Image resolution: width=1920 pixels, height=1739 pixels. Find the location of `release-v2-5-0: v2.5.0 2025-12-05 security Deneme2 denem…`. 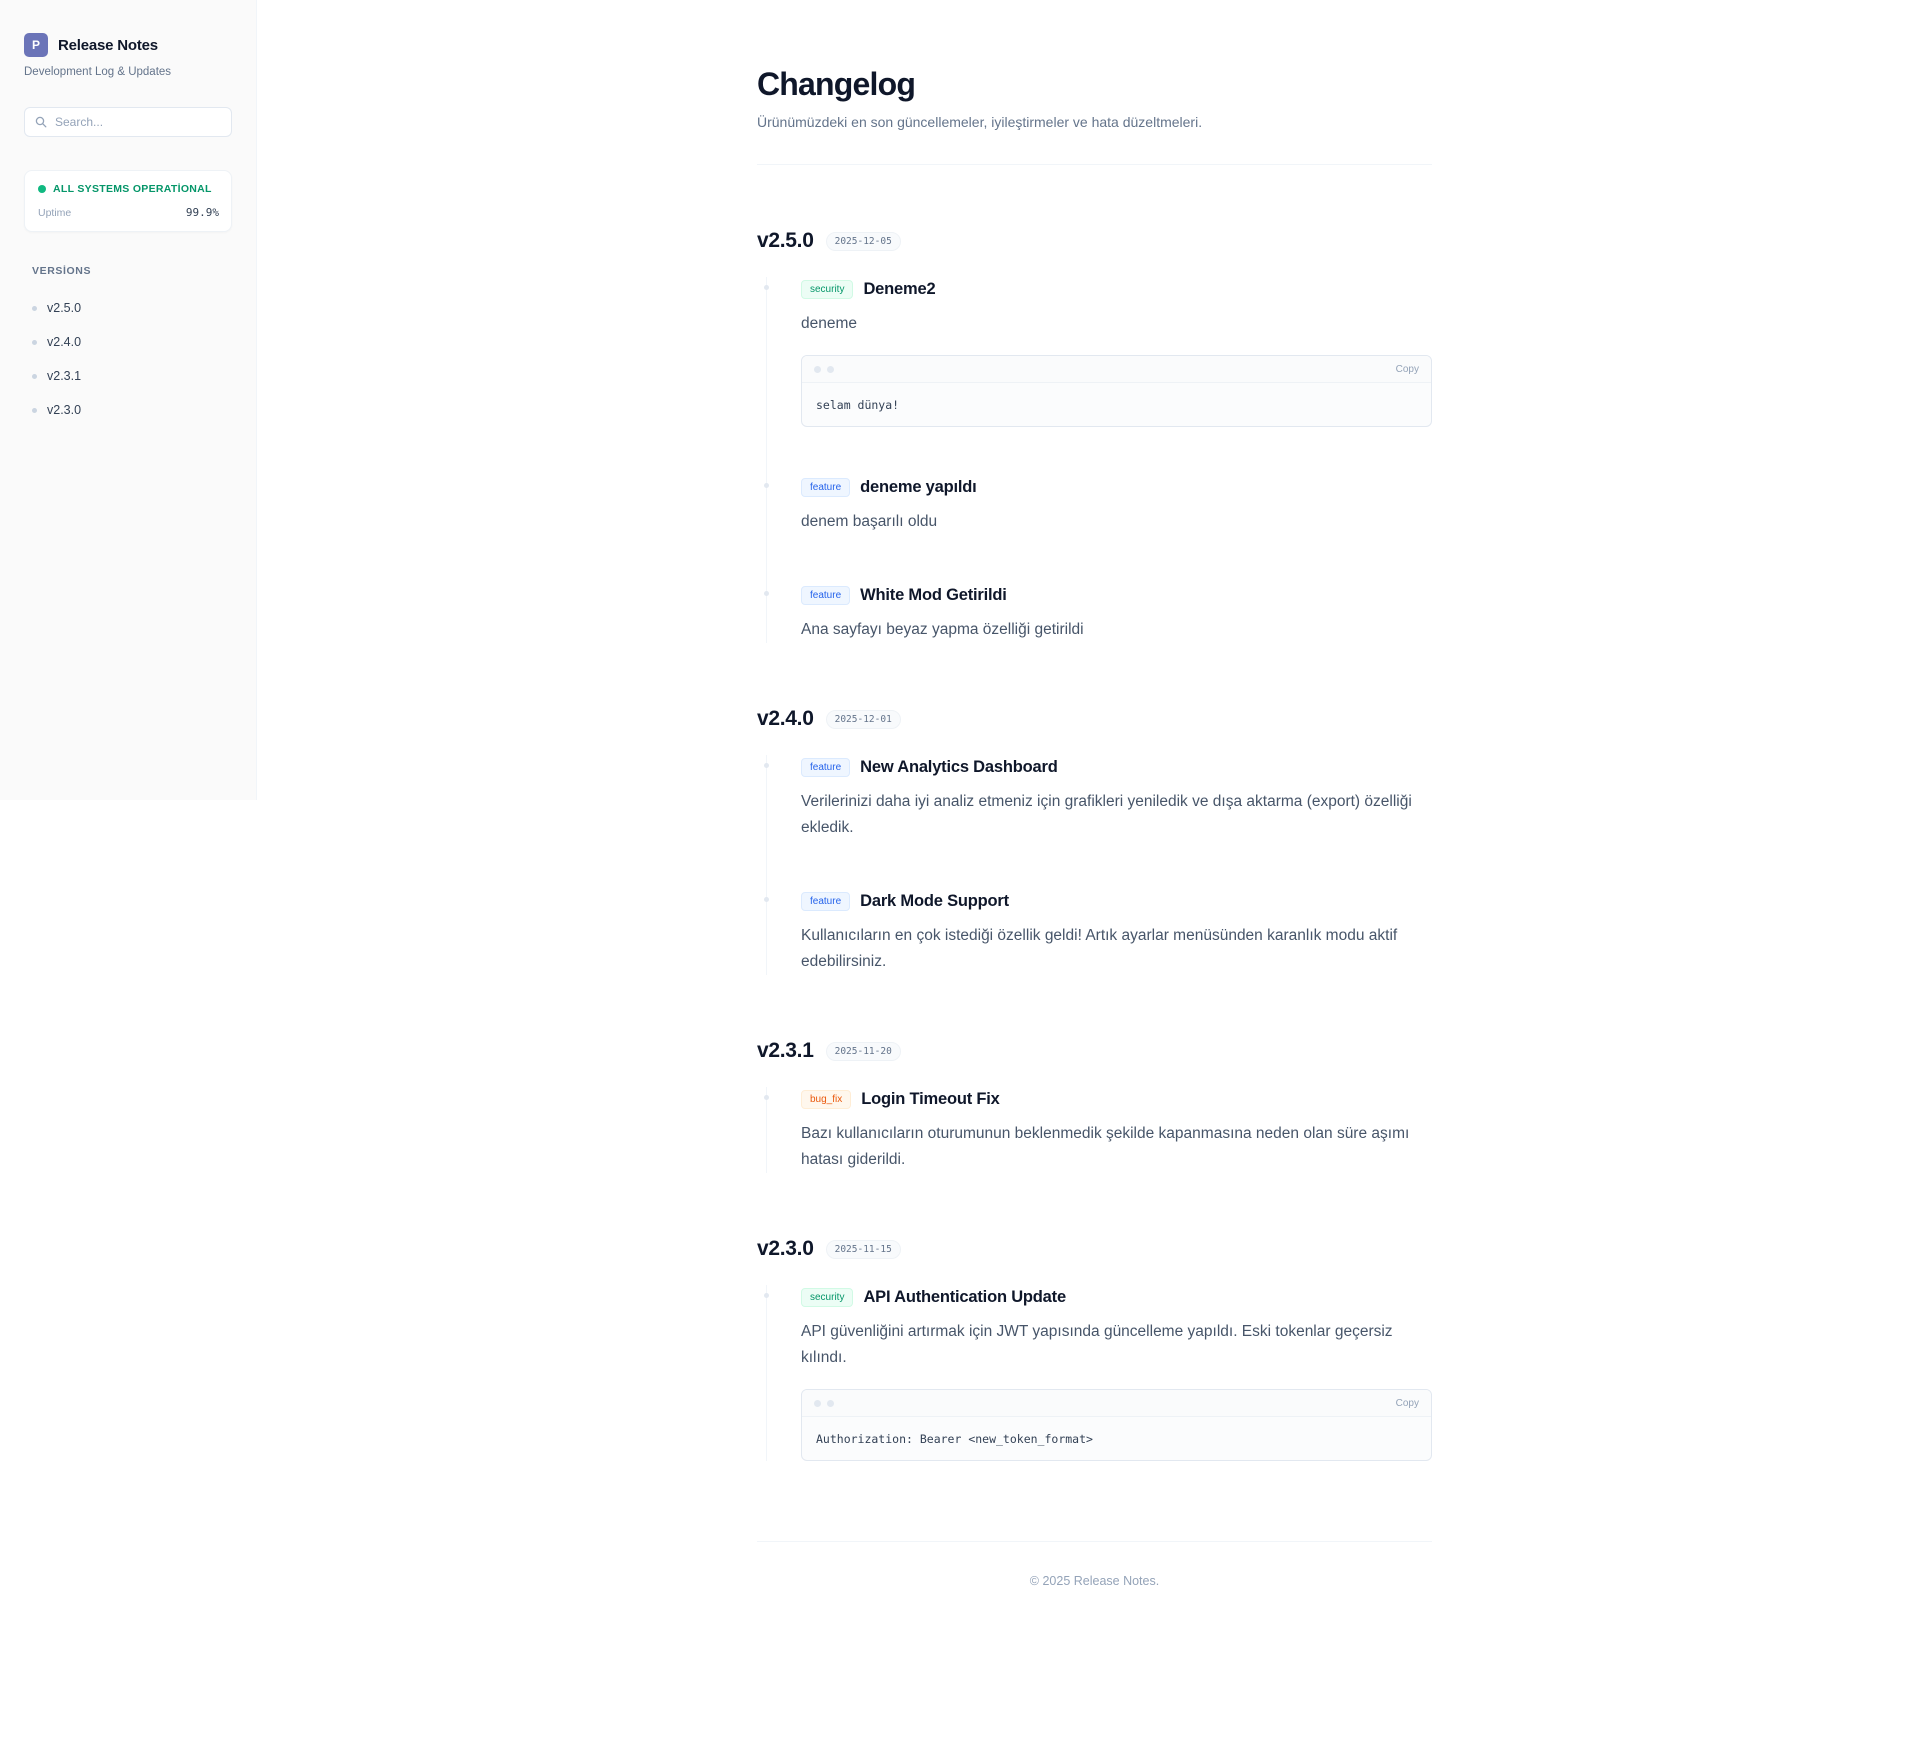

release-v2-5-0: v2.5.0 2025-12-05 security Deneme2 denem… is located at coordinates (1094, 436).